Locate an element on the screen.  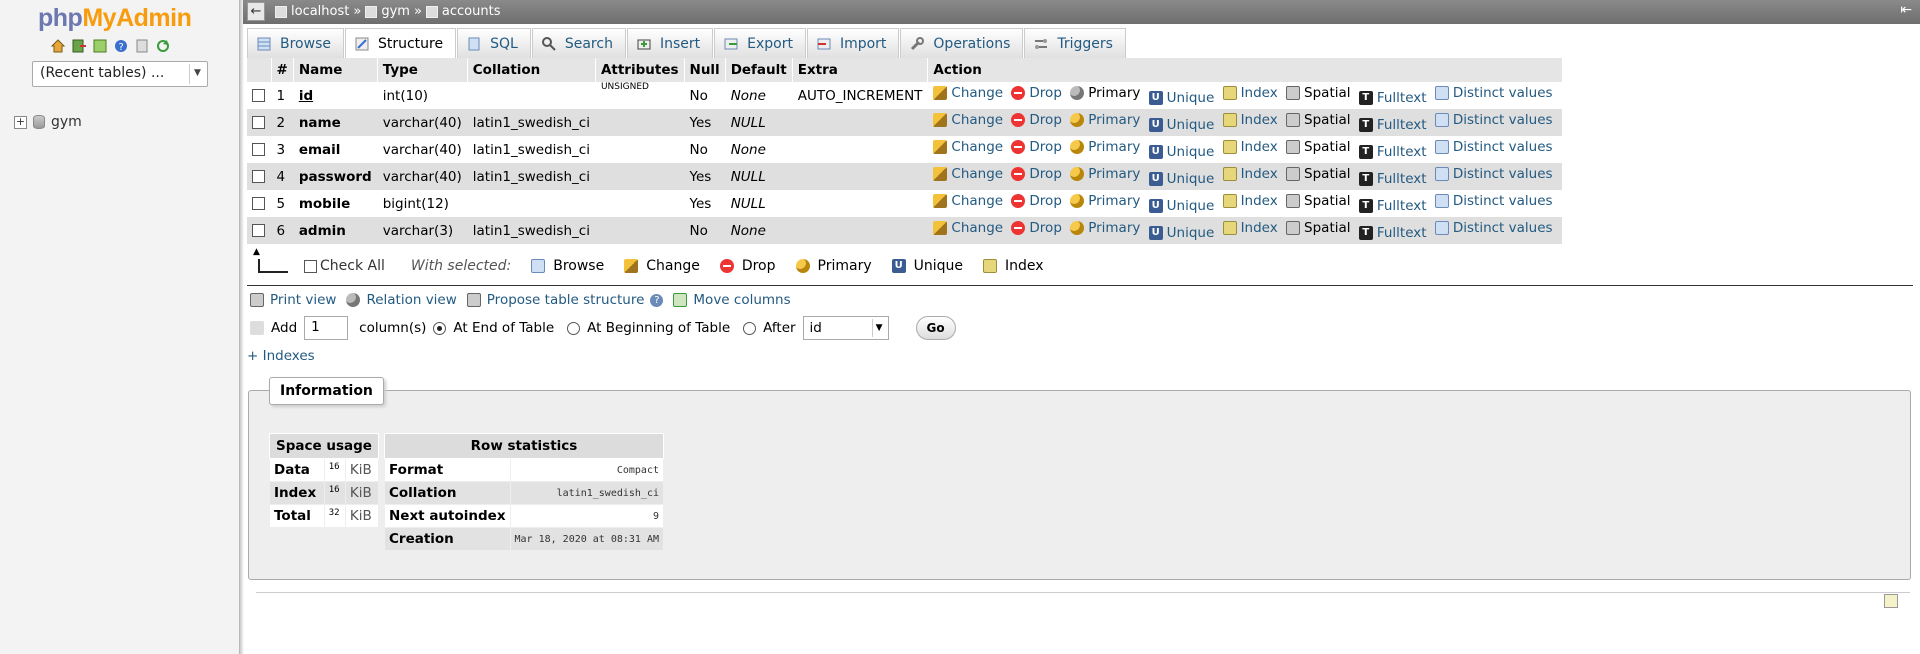
at-end-radio is located at coordinates (440, 328).